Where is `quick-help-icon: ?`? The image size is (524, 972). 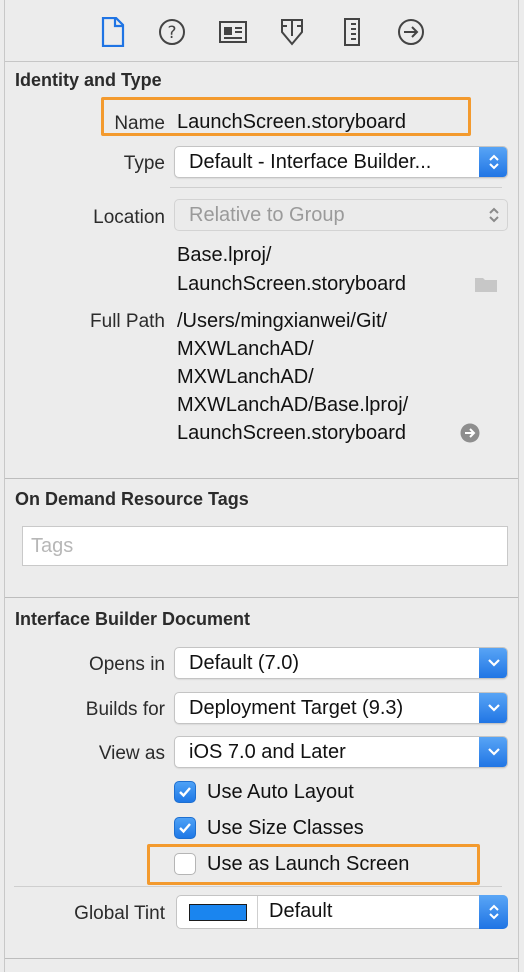
quick-help-icon: ? is located at coordinates (172, 32).